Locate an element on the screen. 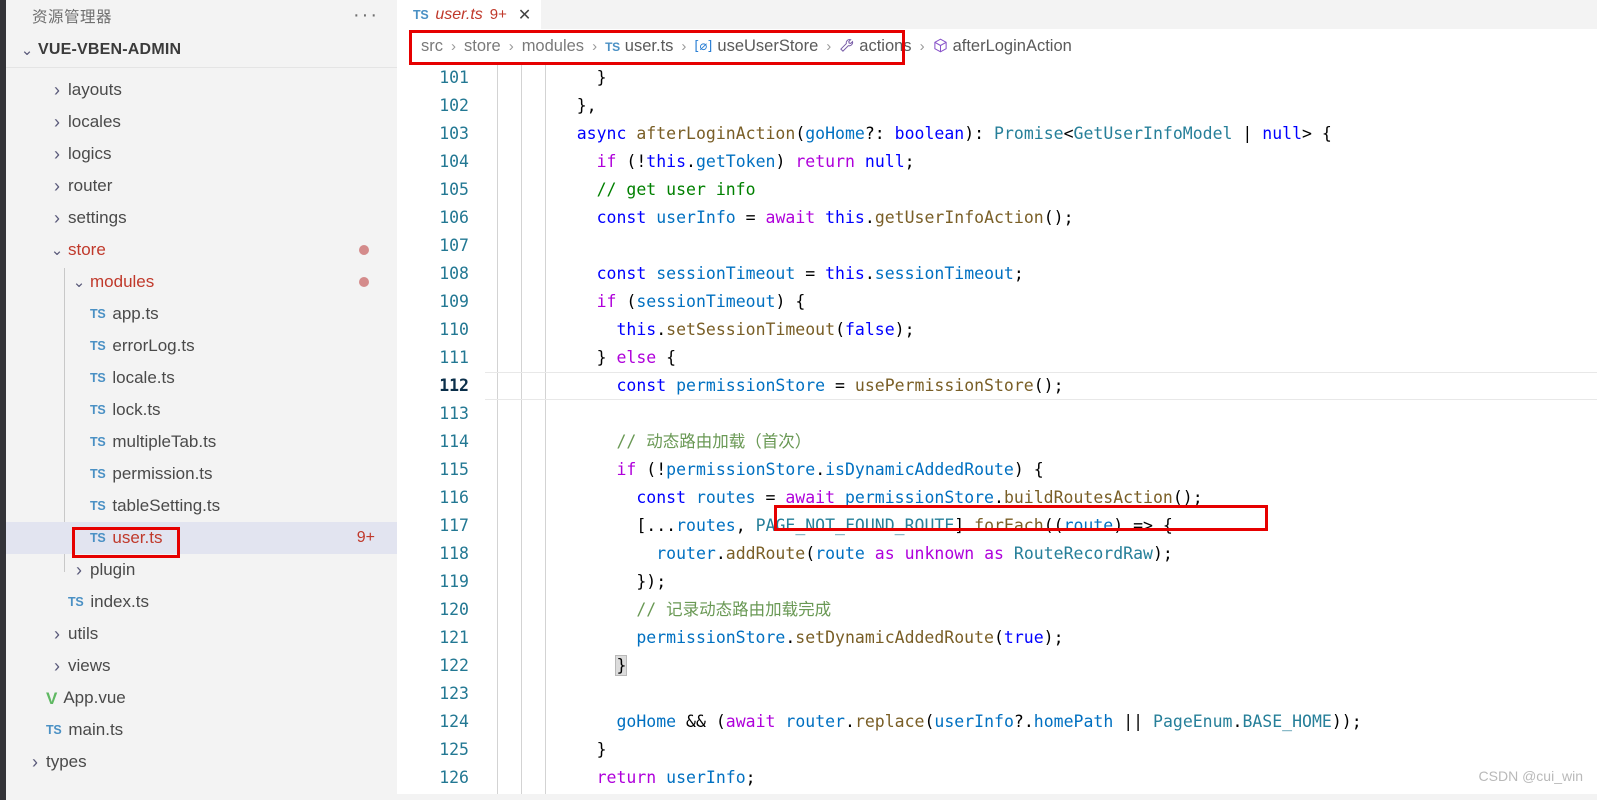 The image size is (1597, 800). tree-item-label: main.ts is located at coordinates (96, 729).